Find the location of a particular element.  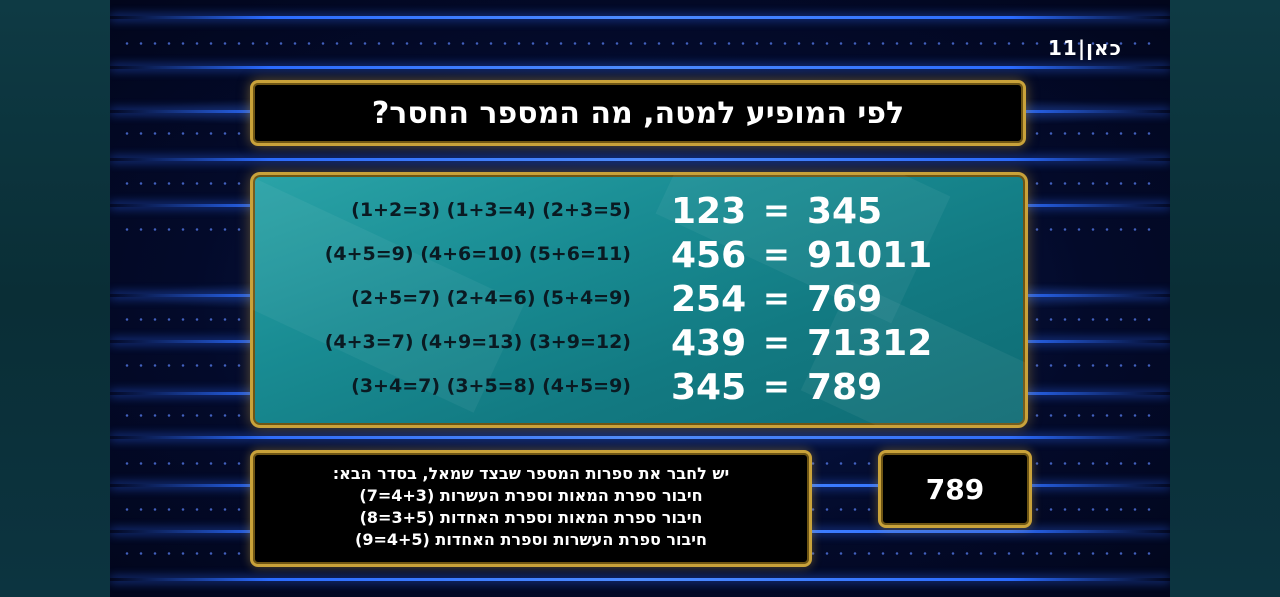

row-right-number: 769 is located at coordinates (845, 299).